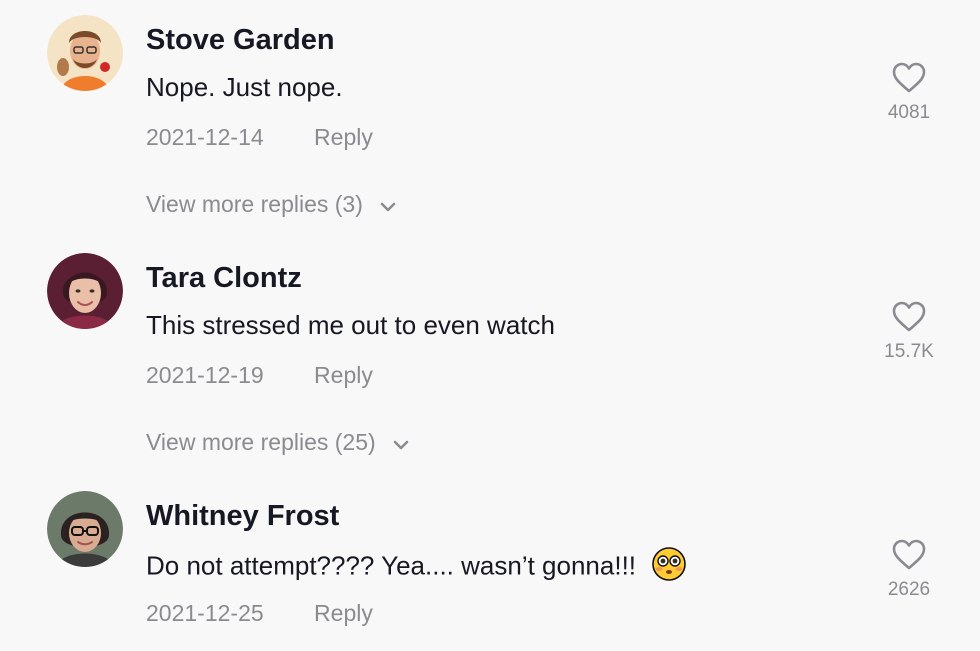  Describe the element at coordinates (242, 516) in the screenshot. I see `username: Whitney Frost` at that location.